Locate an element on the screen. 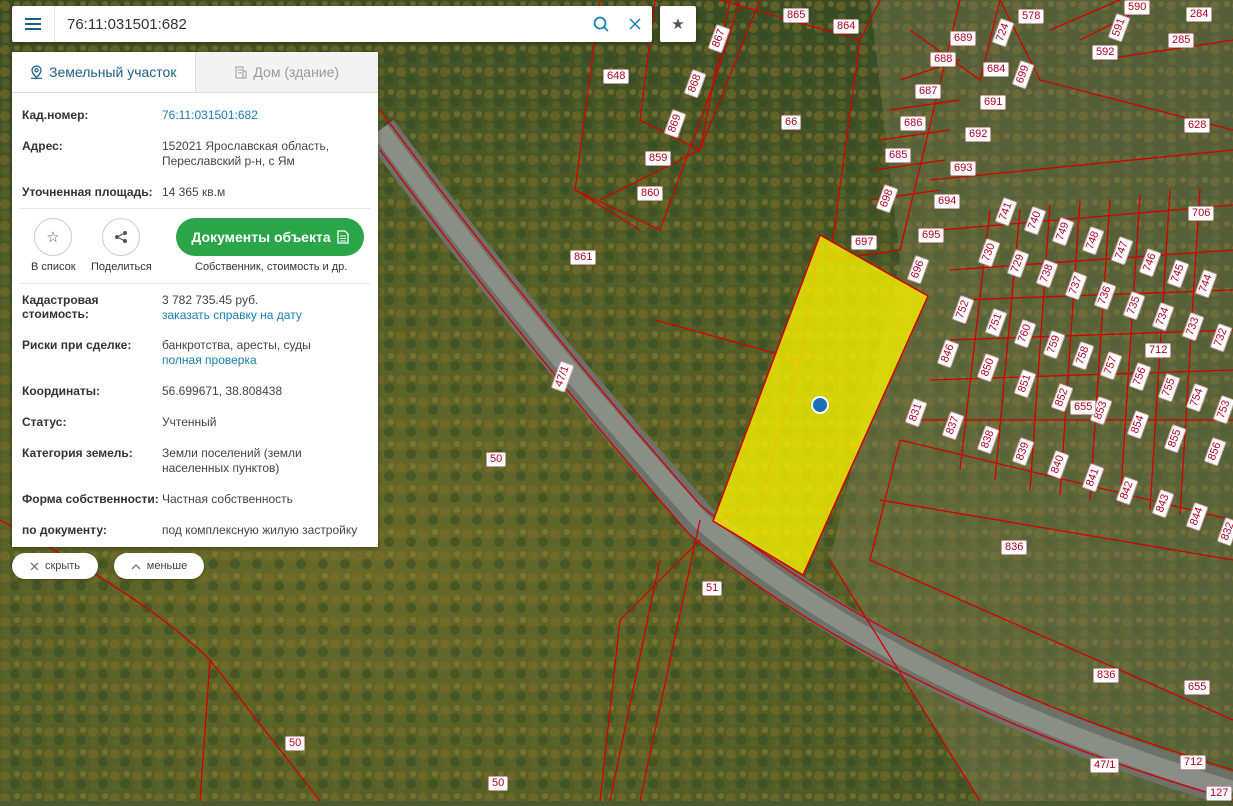 This screenshot has height=806, width=1233. area-row: Уточненная площадь: 14 365 кв.м is located at coordinates (195, 192).